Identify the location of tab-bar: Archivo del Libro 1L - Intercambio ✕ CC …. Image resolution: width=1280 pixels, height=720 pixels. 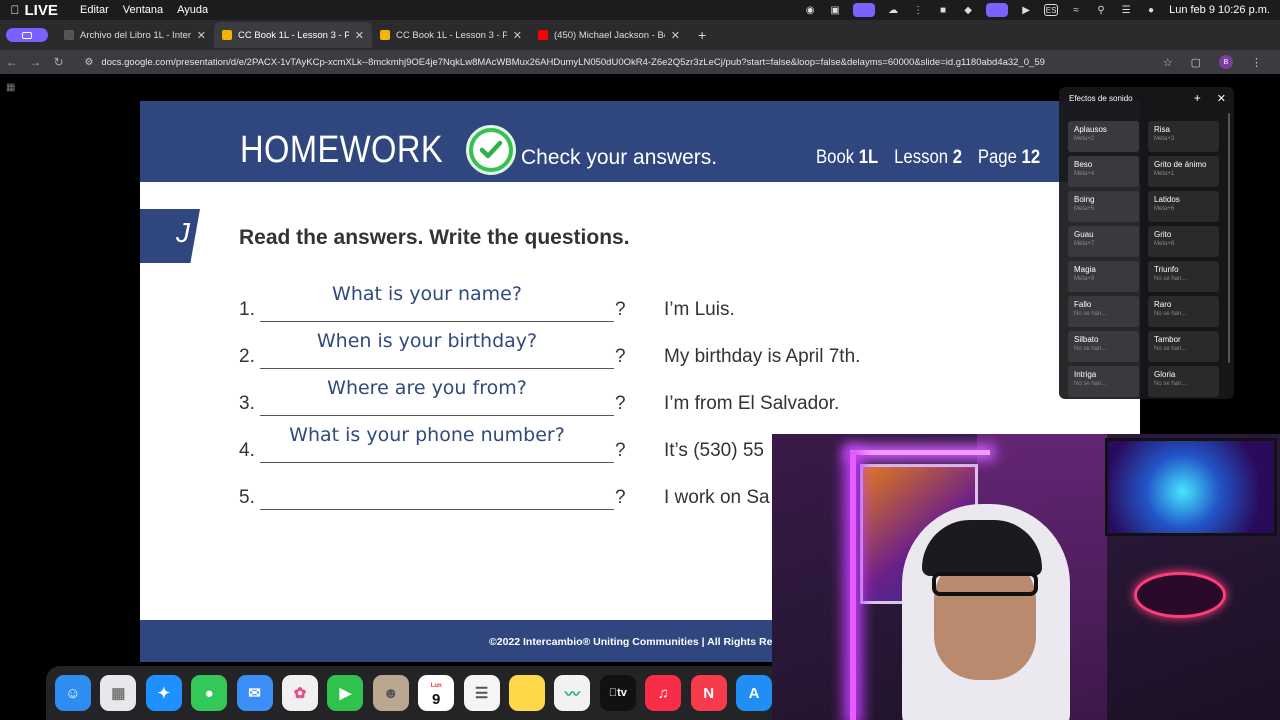
(640, 35).